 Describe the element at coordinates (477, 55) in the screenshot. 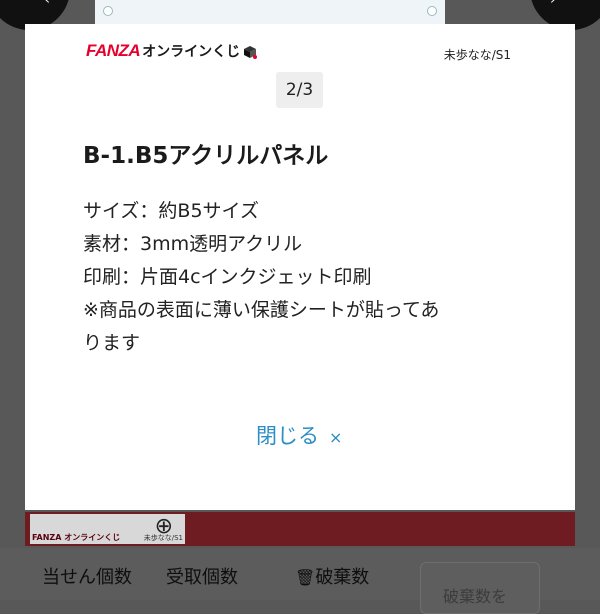

I see `author-label: 未歩なな/S1` at that location.